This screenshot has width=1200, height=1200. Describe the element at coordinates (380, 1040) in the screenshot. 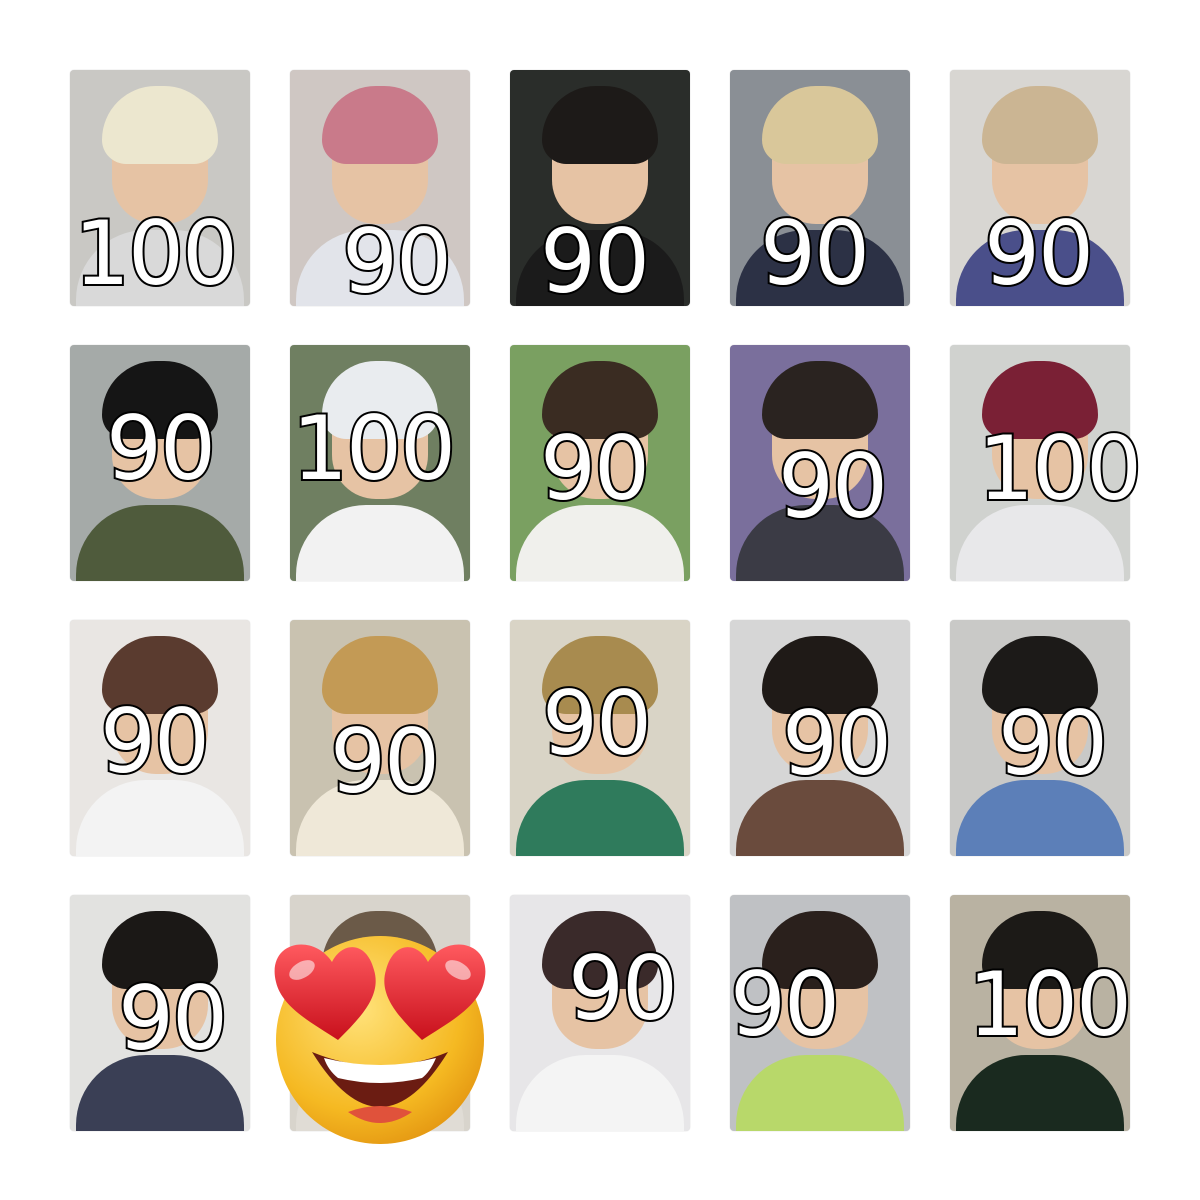

I see `smiling-face-with-heart-eyes-icon` at that location.